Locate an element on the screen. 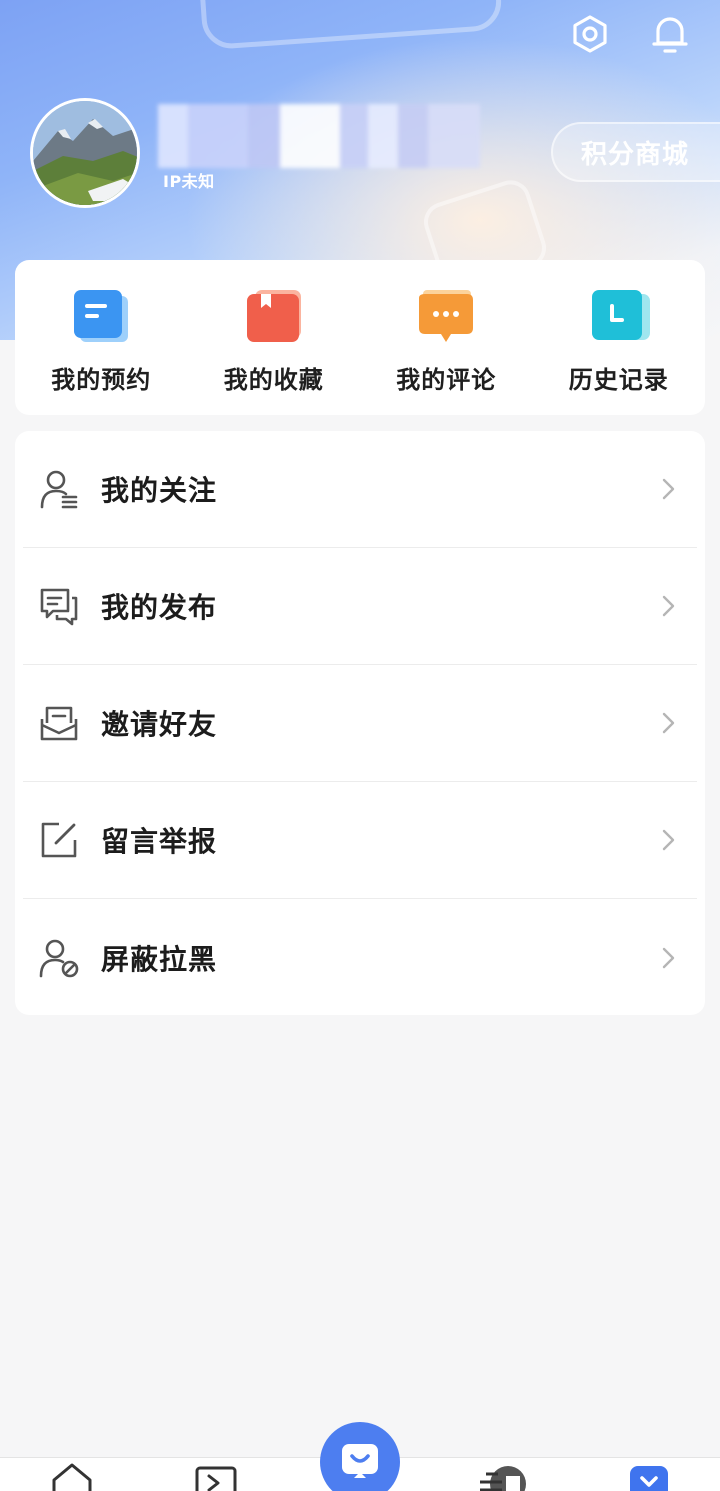 This screenshot has height=1491, width=720. message-icon is located at coordinates (360, 1456).